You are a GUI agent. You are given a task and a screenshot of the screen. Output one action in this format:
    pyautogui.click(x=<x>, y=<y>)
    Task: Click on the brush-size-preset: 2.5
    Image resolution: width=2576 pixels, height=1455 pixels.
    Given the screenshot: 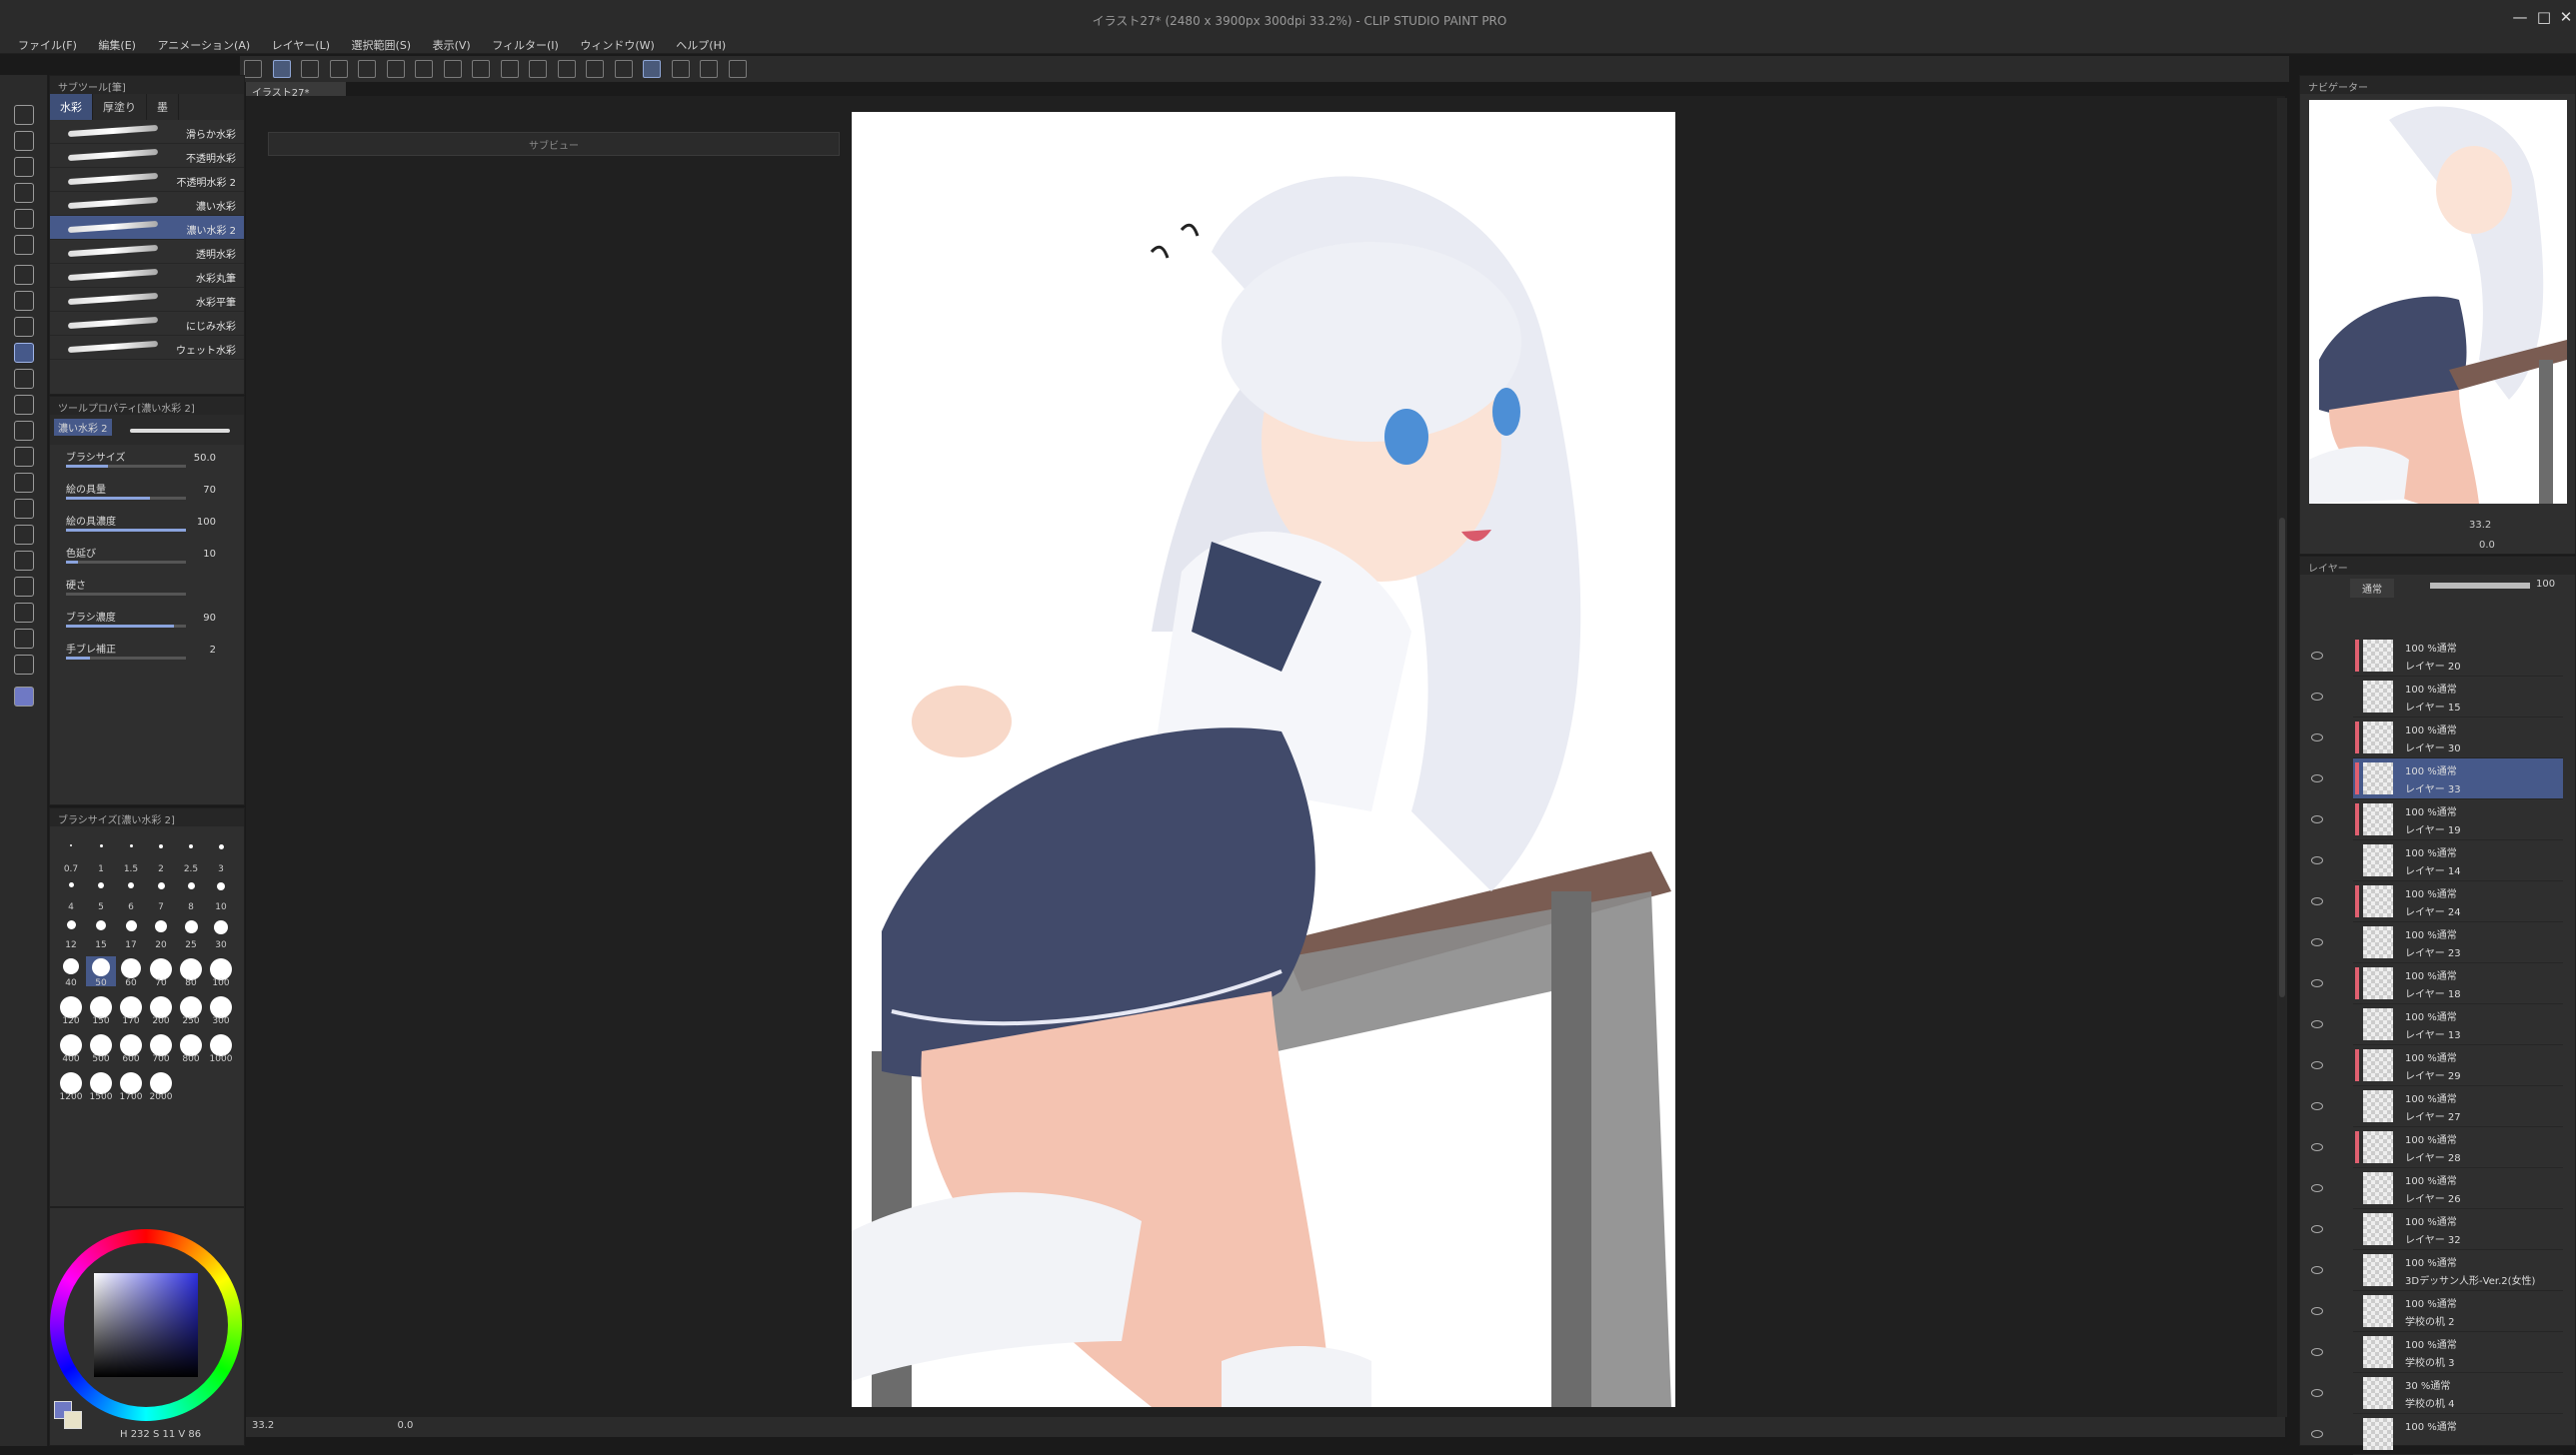 What is the action you would take?
    pyautogui.click(x=191, y=858)
    